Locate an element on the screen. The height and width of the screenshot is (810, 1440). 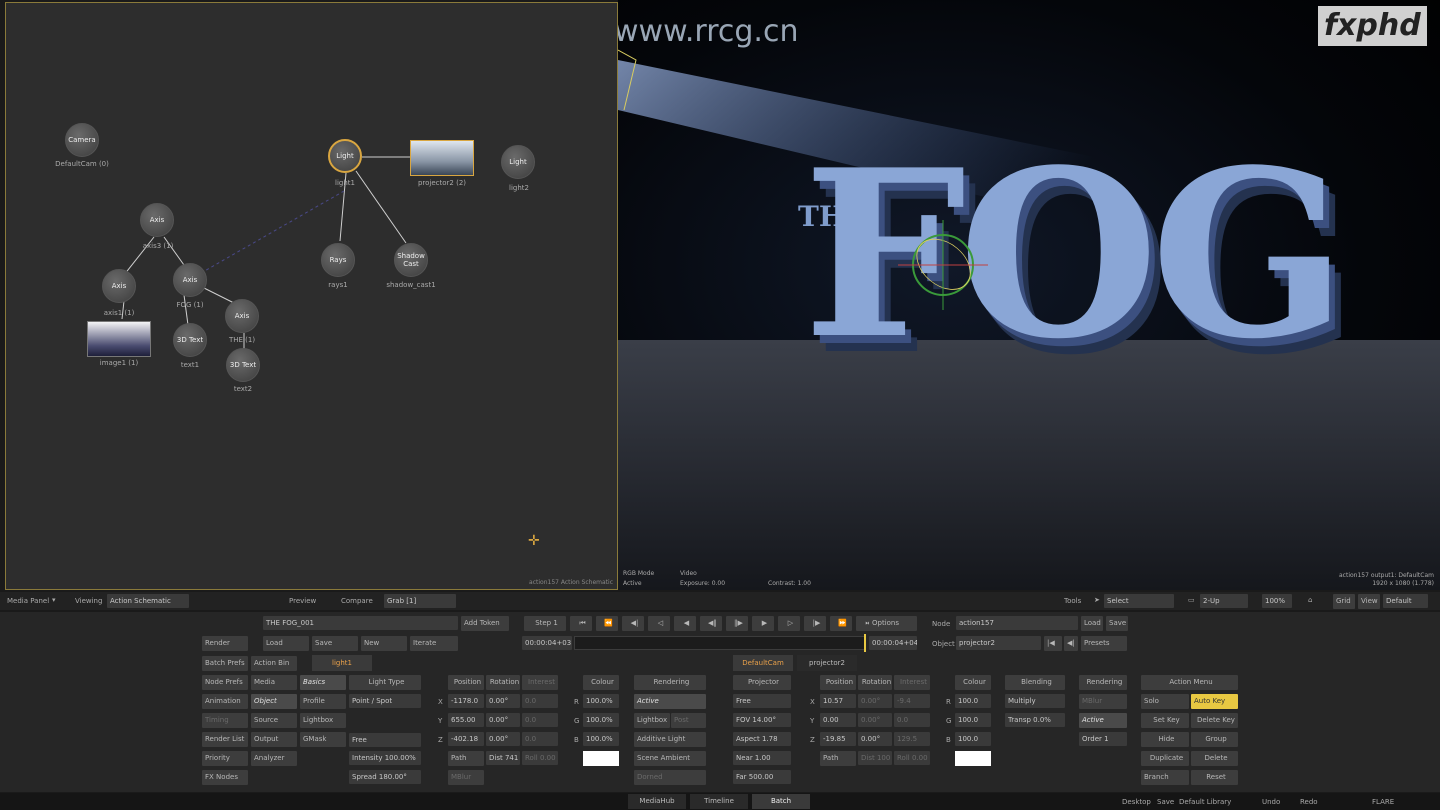
profile-button: Profile is located at coordinates (323, 701).